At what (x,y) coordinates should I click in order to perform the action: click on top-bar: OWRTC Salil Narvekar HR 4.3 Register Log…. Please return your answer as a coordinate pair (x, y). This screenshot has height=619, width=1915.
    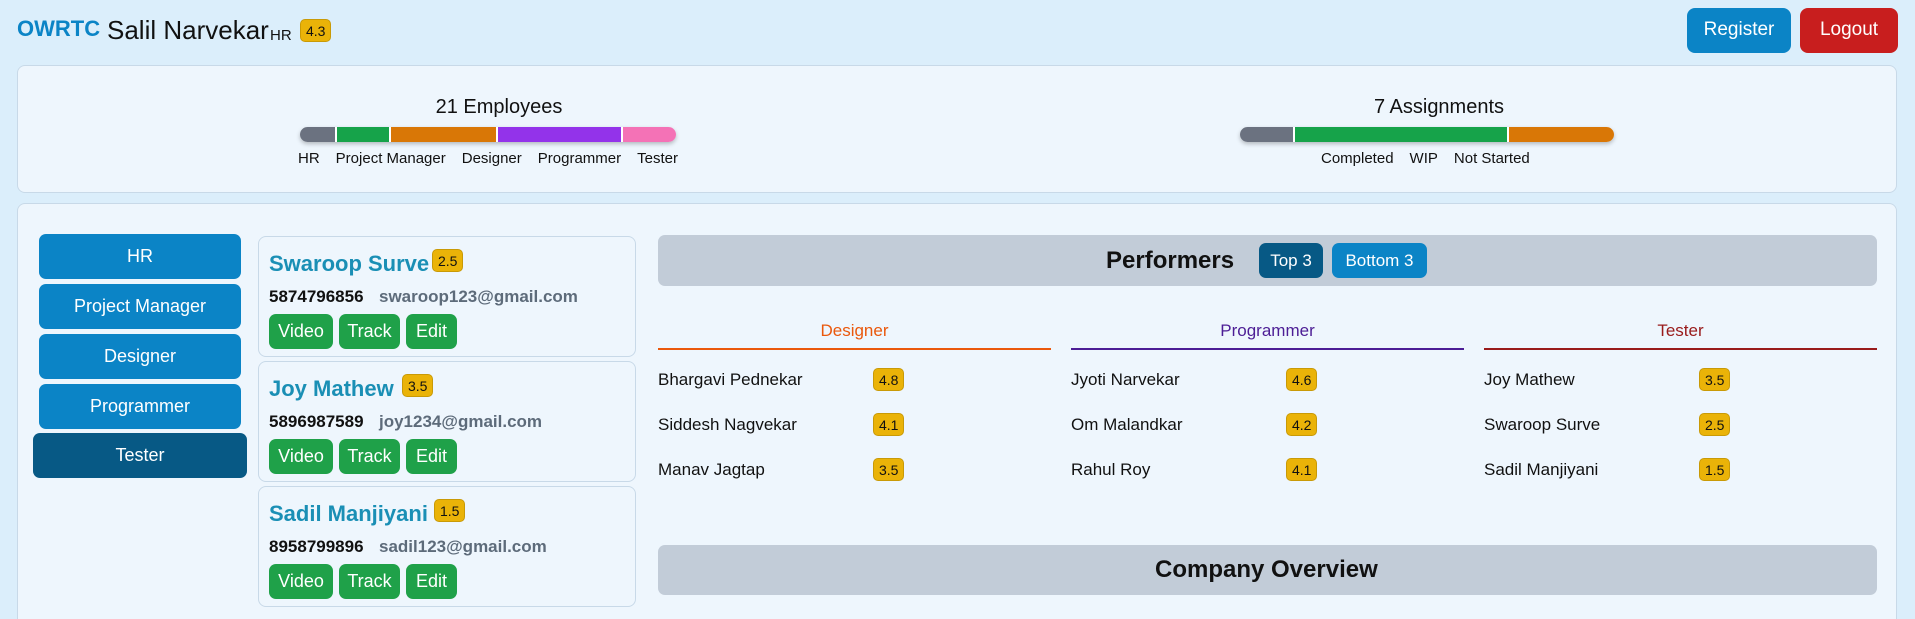
    Looking at the image, I should click on (957, 31).